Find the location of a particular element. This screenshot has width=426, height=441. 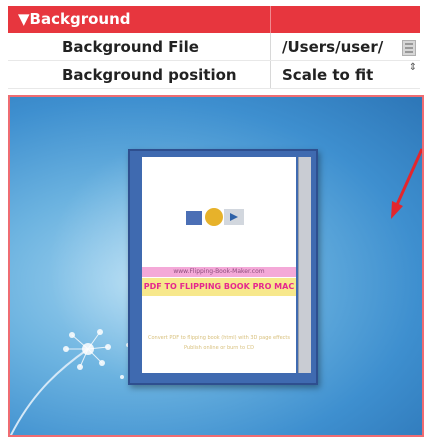

property-label-background-position: Background position is located at coordinates (149, 75).